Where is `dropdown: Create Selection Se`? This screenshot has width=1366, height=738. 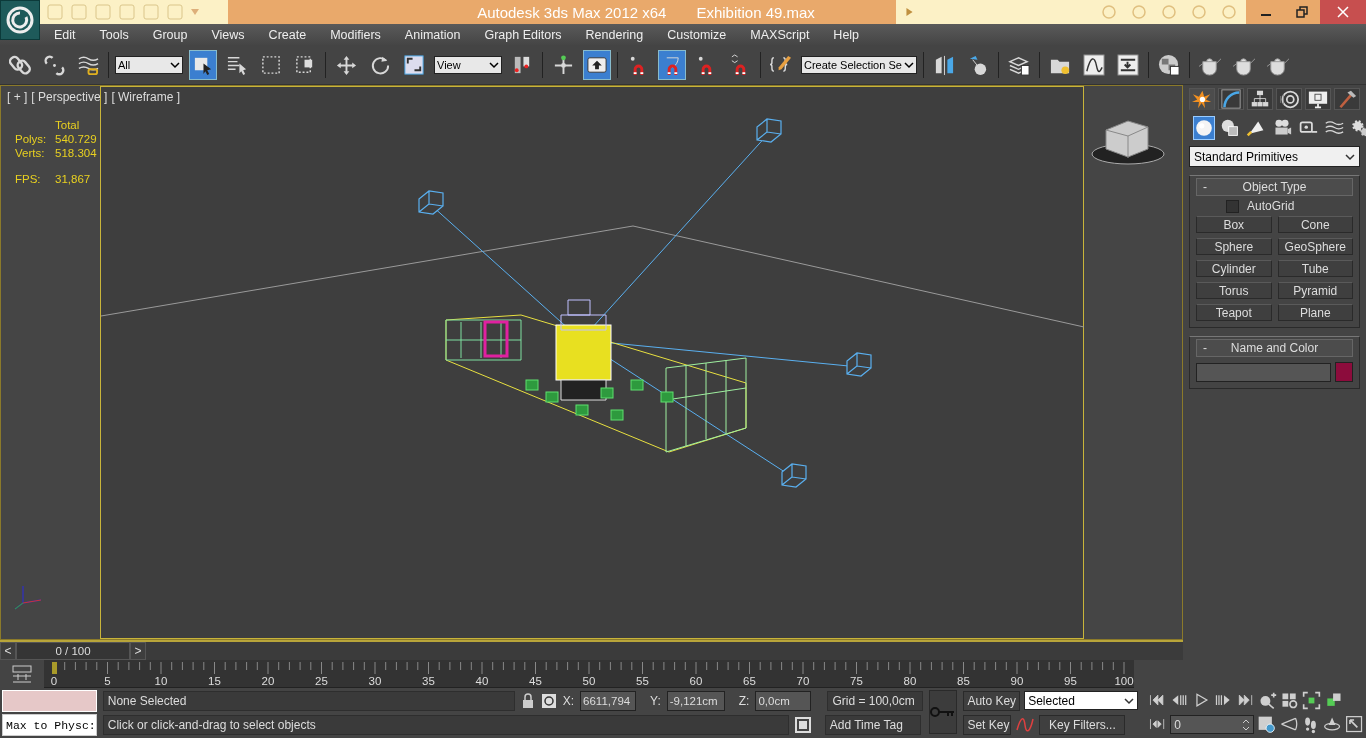 dropdown: Create Selection Se is located at coordinates (859, 64).